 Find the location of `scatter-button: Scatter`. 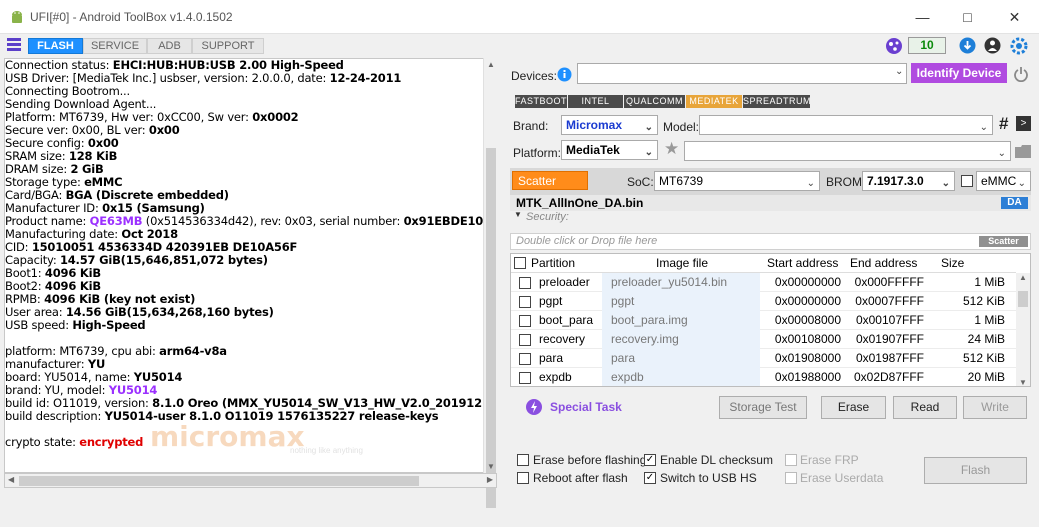

scatter-button: Scatter is located at coordinates (550, 180).